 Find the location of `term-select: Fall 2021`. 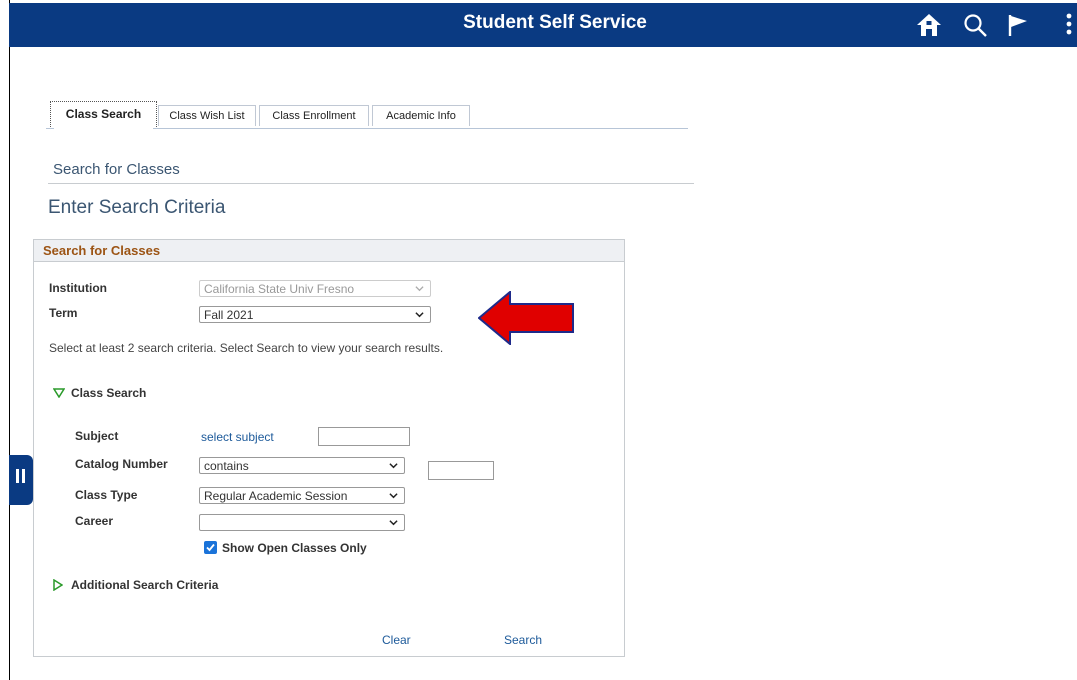

term-select: Fall 2021 is located at coordinates (315, 314).